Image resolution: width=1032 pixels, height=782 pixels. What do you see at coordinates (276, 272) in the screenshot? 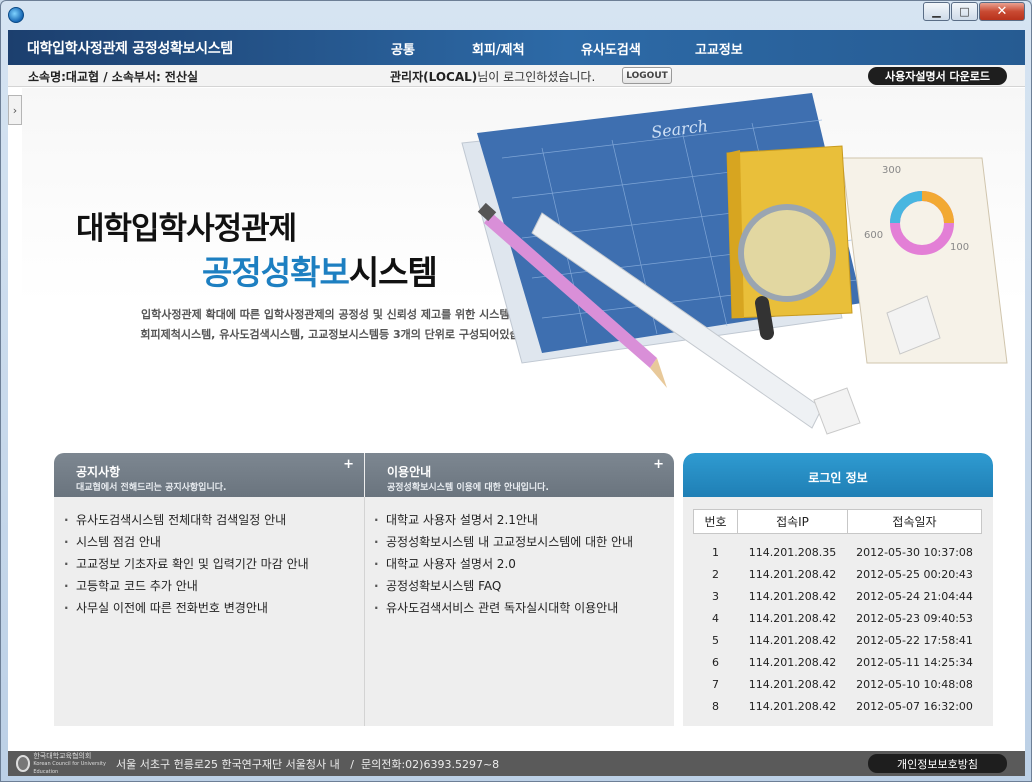
I see `hero-title-accent: 공정성확보` at bounding box center [276, 272].